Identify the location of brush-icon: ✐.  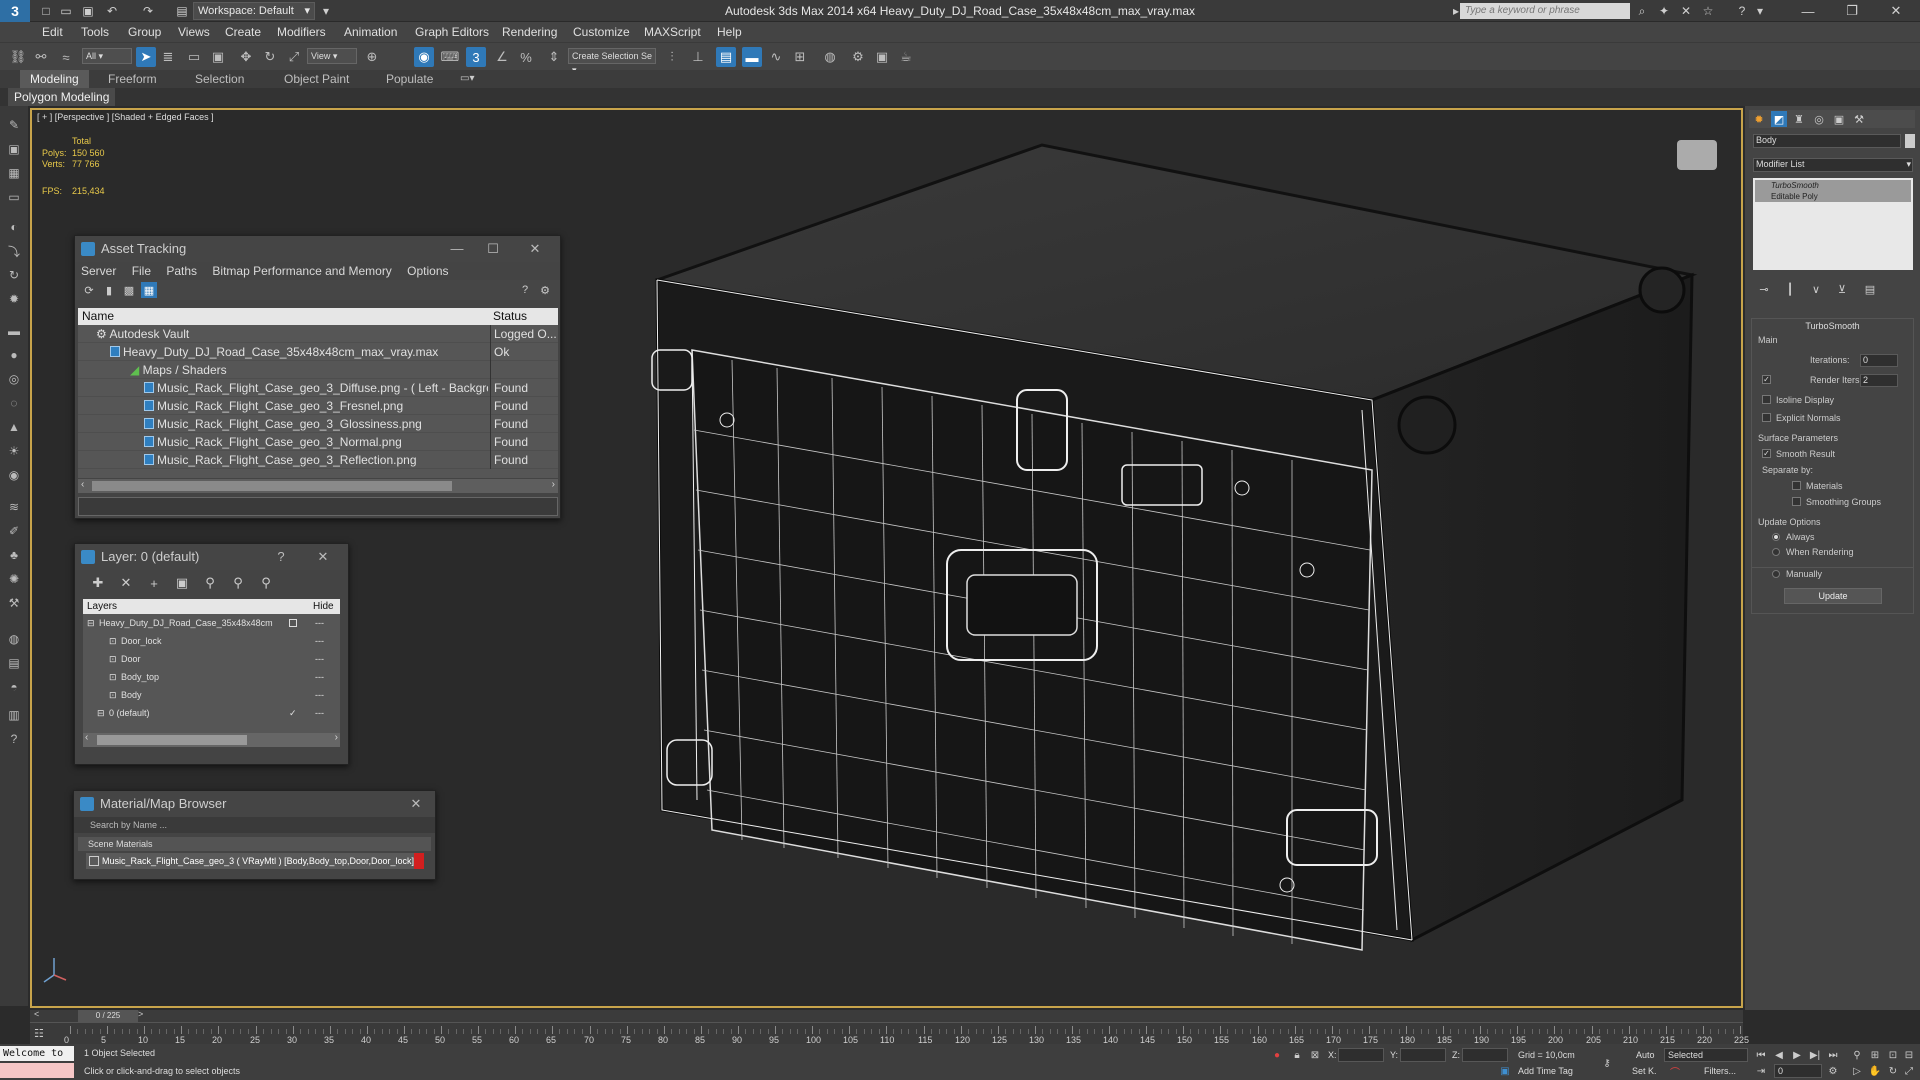
(14, 531).